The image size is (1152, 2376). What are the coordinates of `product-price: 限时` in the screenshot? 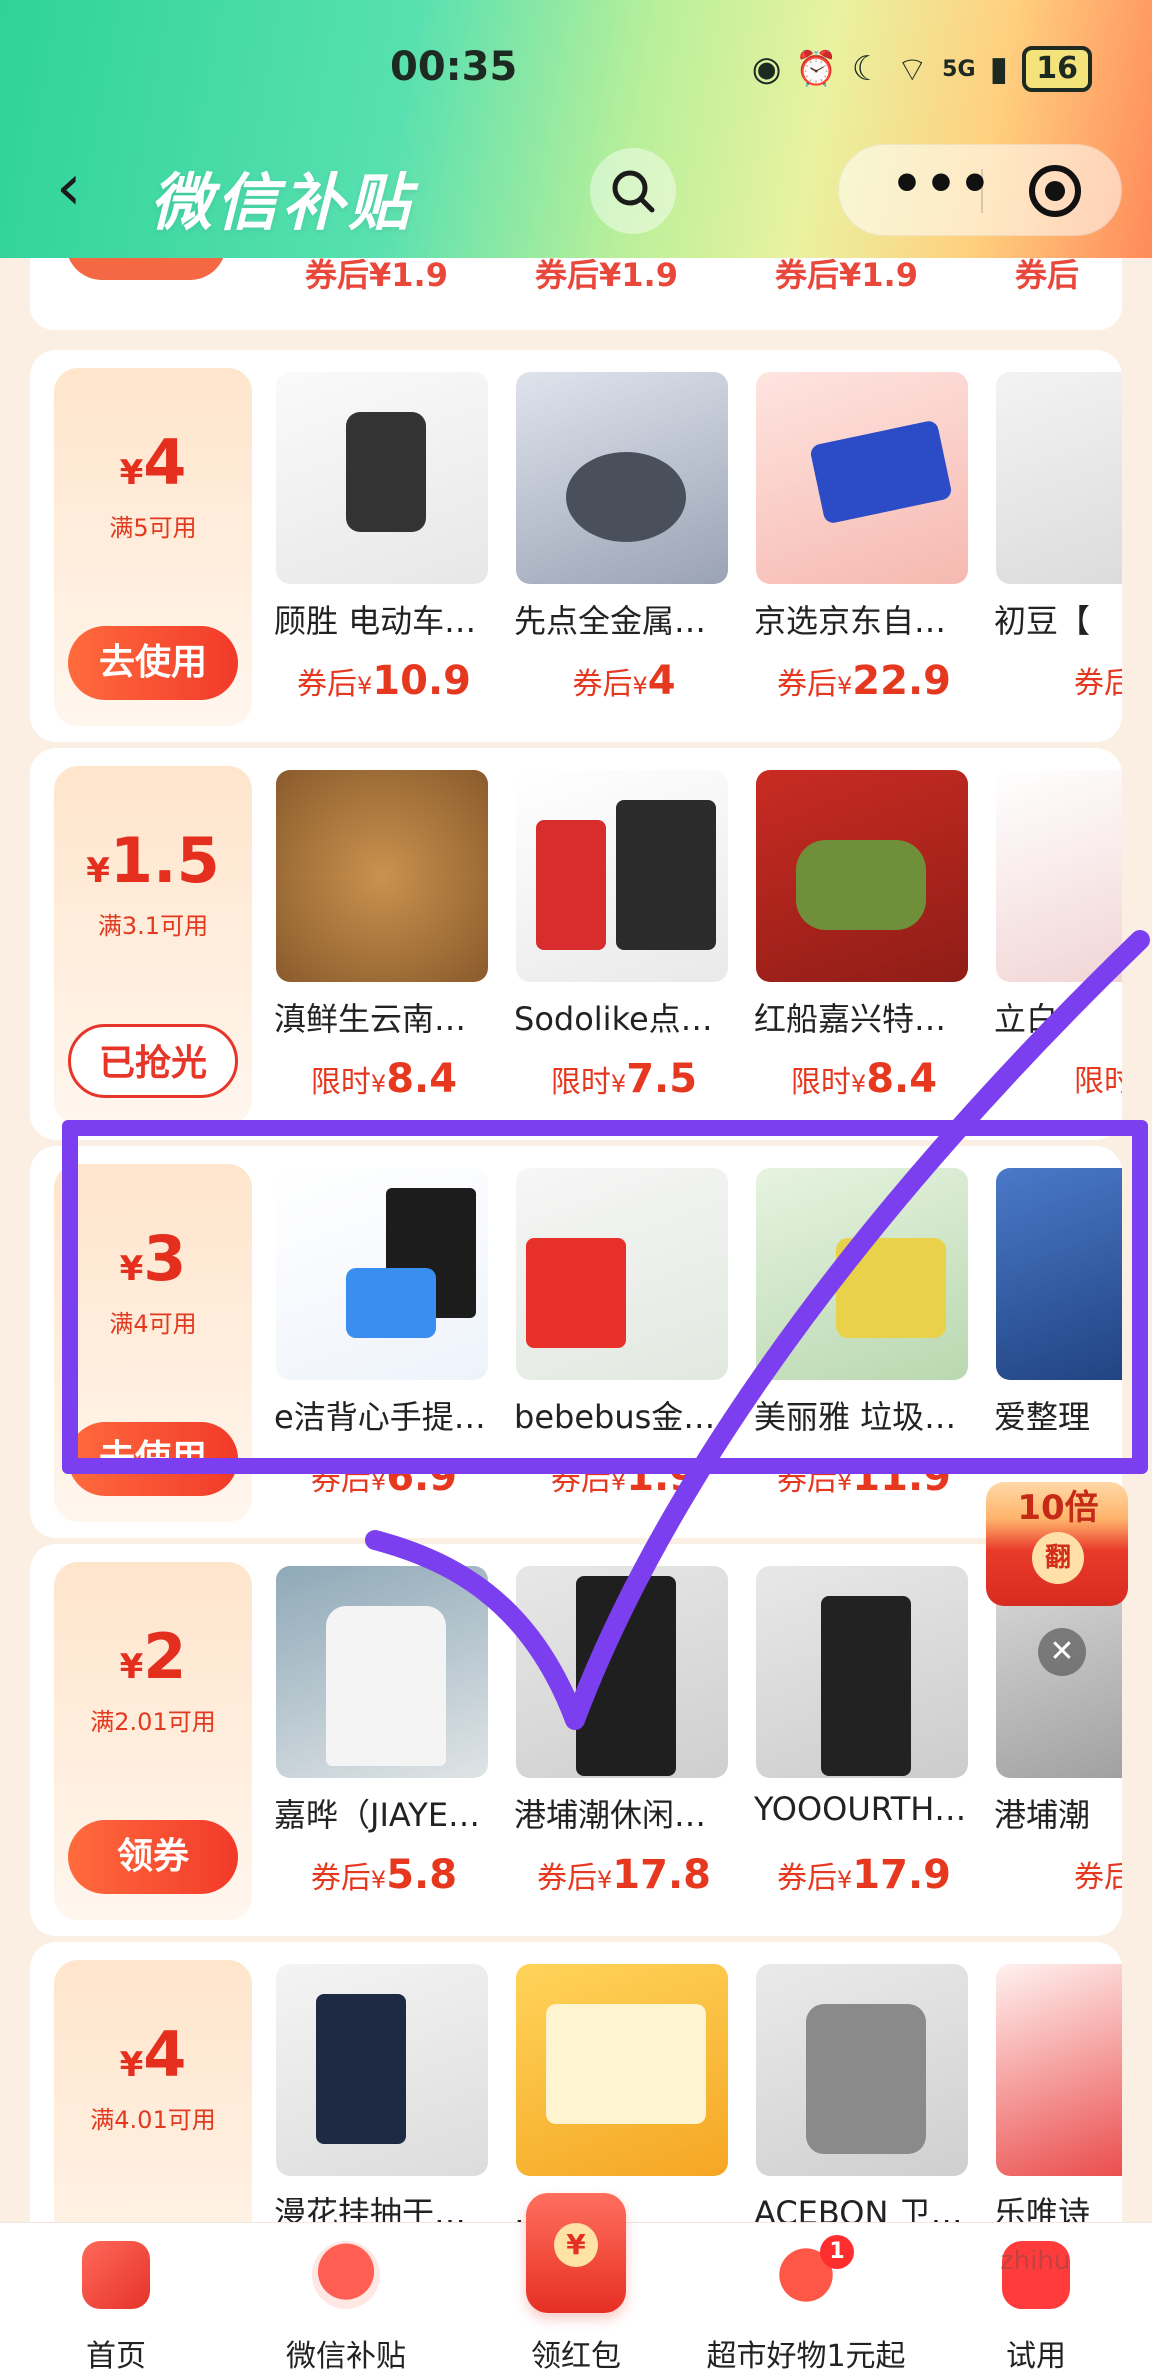 It's located at (1056, 1078).